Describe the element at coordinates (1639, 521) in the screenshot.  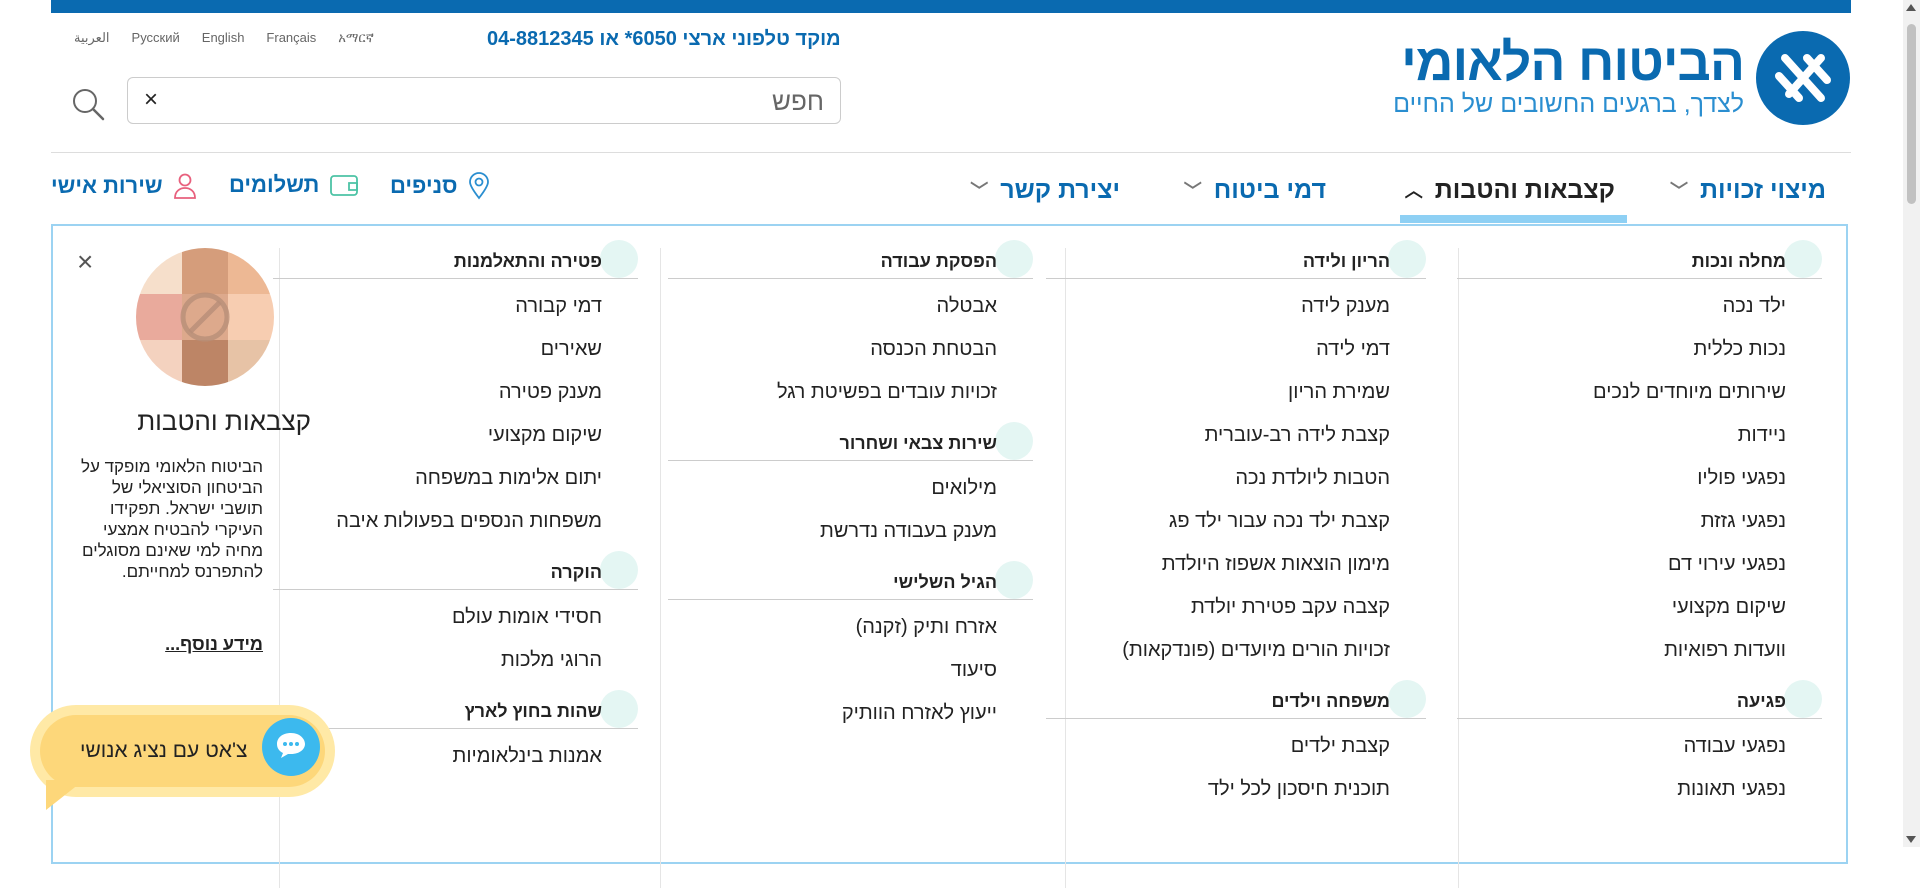
I see `menu-link: נפגעי גזזת` at that location.